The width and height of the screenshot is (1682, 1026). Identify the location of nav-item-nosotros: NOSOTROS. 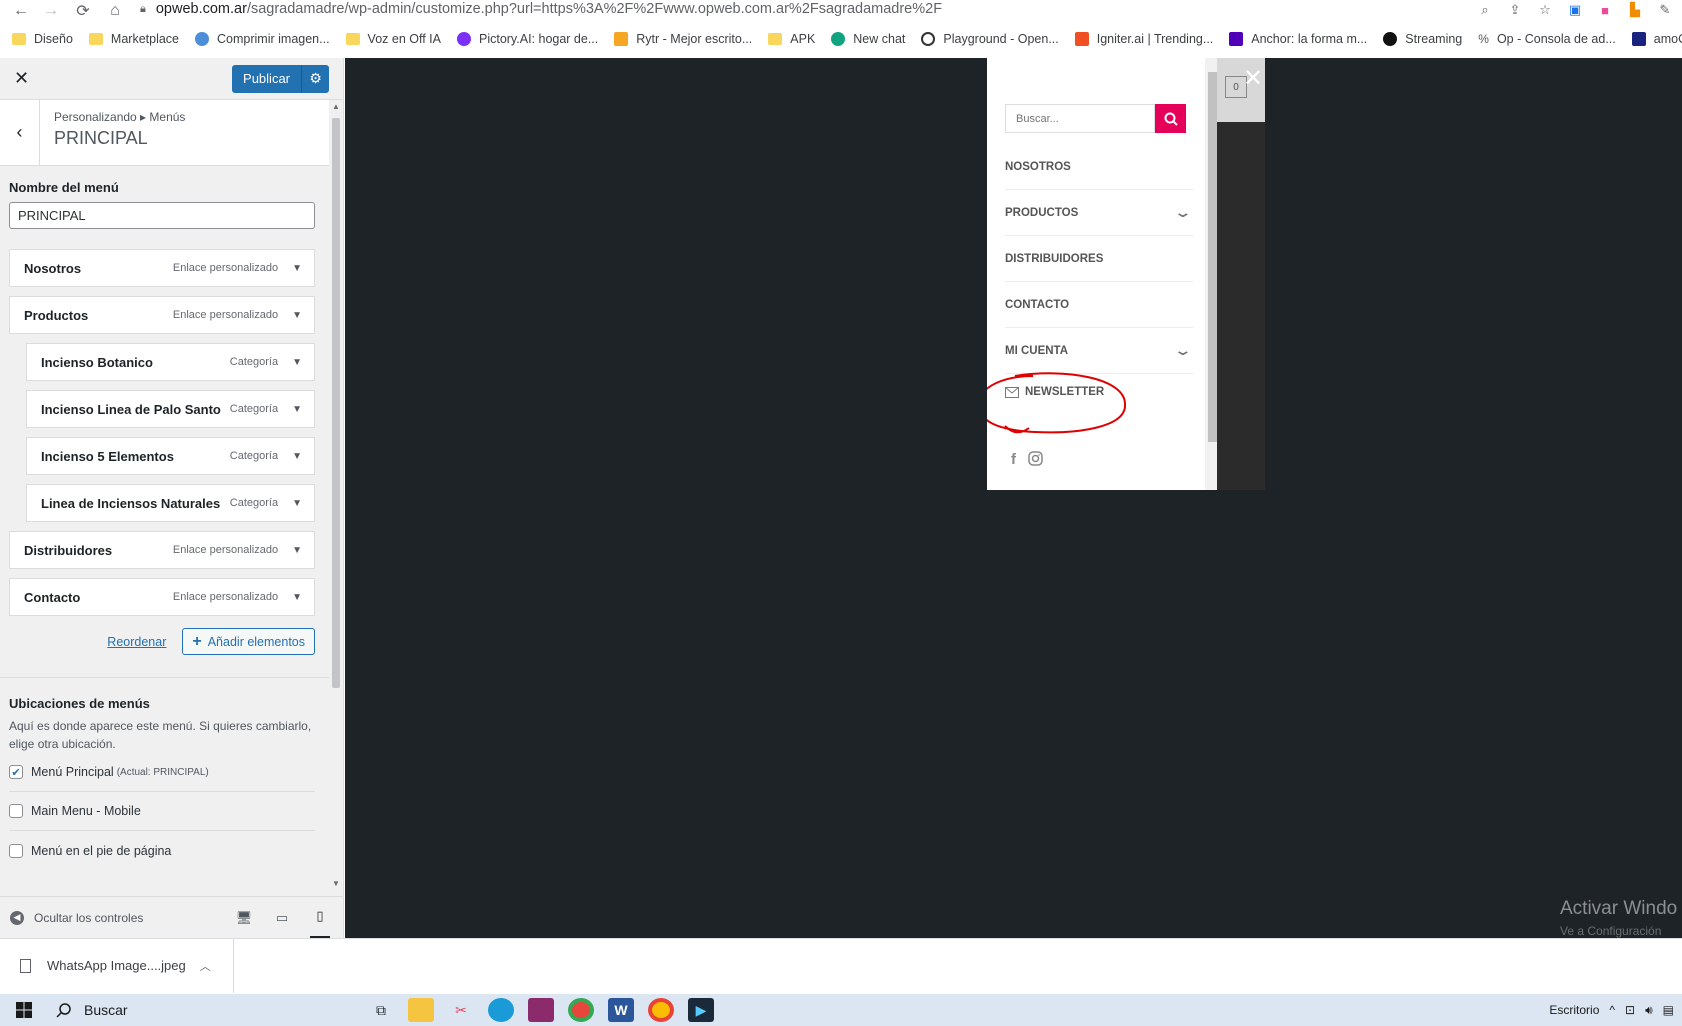
(1099, 167).